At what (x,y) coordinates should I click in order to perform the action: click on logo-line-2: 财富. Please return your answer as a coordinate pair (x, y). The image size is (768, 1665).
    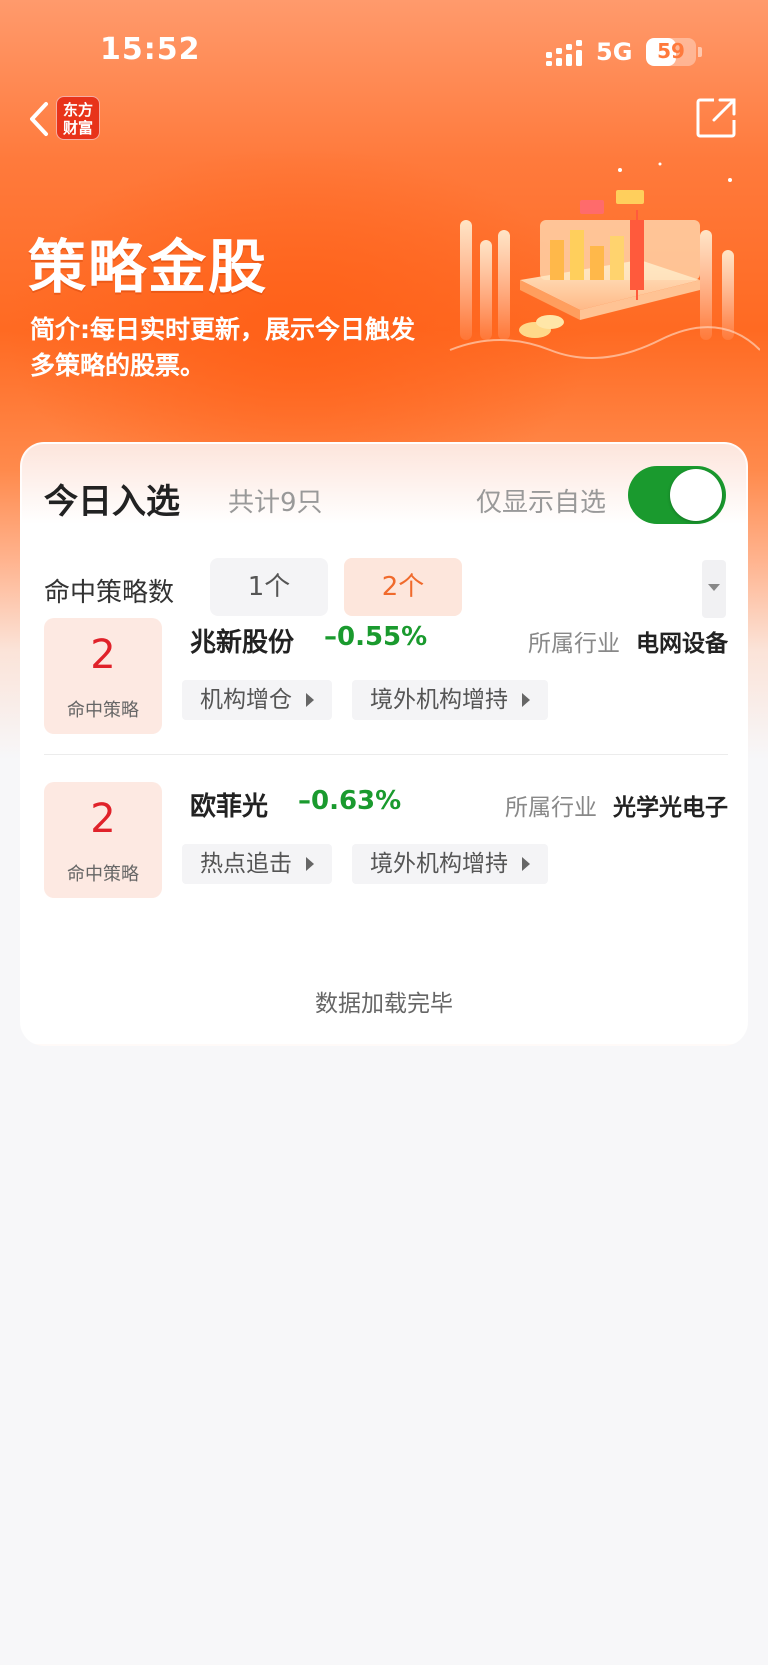
    Looking at the image, I should click on (77, 128).